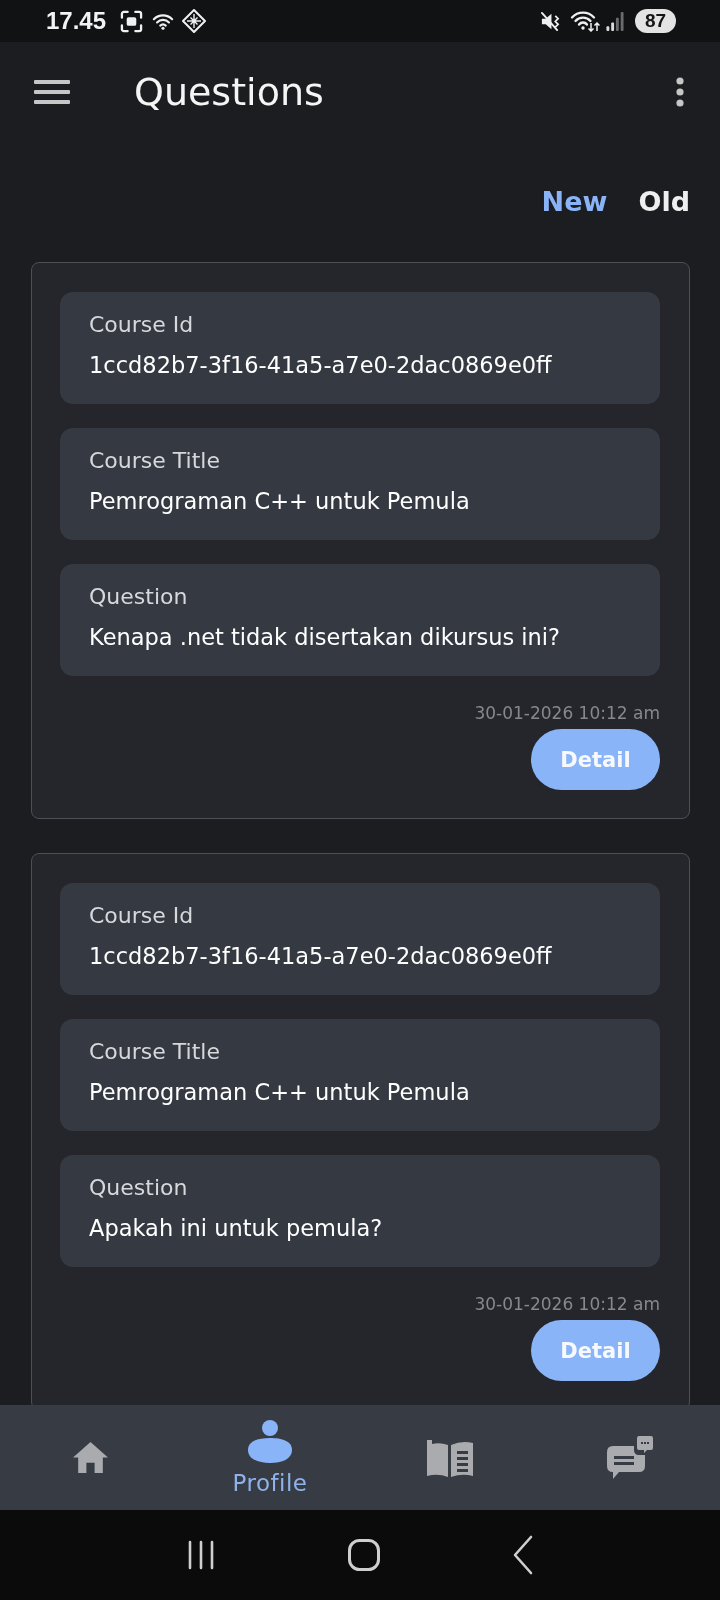 The width and height of the screenshot is (720, 1600). What do you see at coordinates (76, 21) in the screenshot?
I see `status-time: 17.45` at bounding box center [76, 21].